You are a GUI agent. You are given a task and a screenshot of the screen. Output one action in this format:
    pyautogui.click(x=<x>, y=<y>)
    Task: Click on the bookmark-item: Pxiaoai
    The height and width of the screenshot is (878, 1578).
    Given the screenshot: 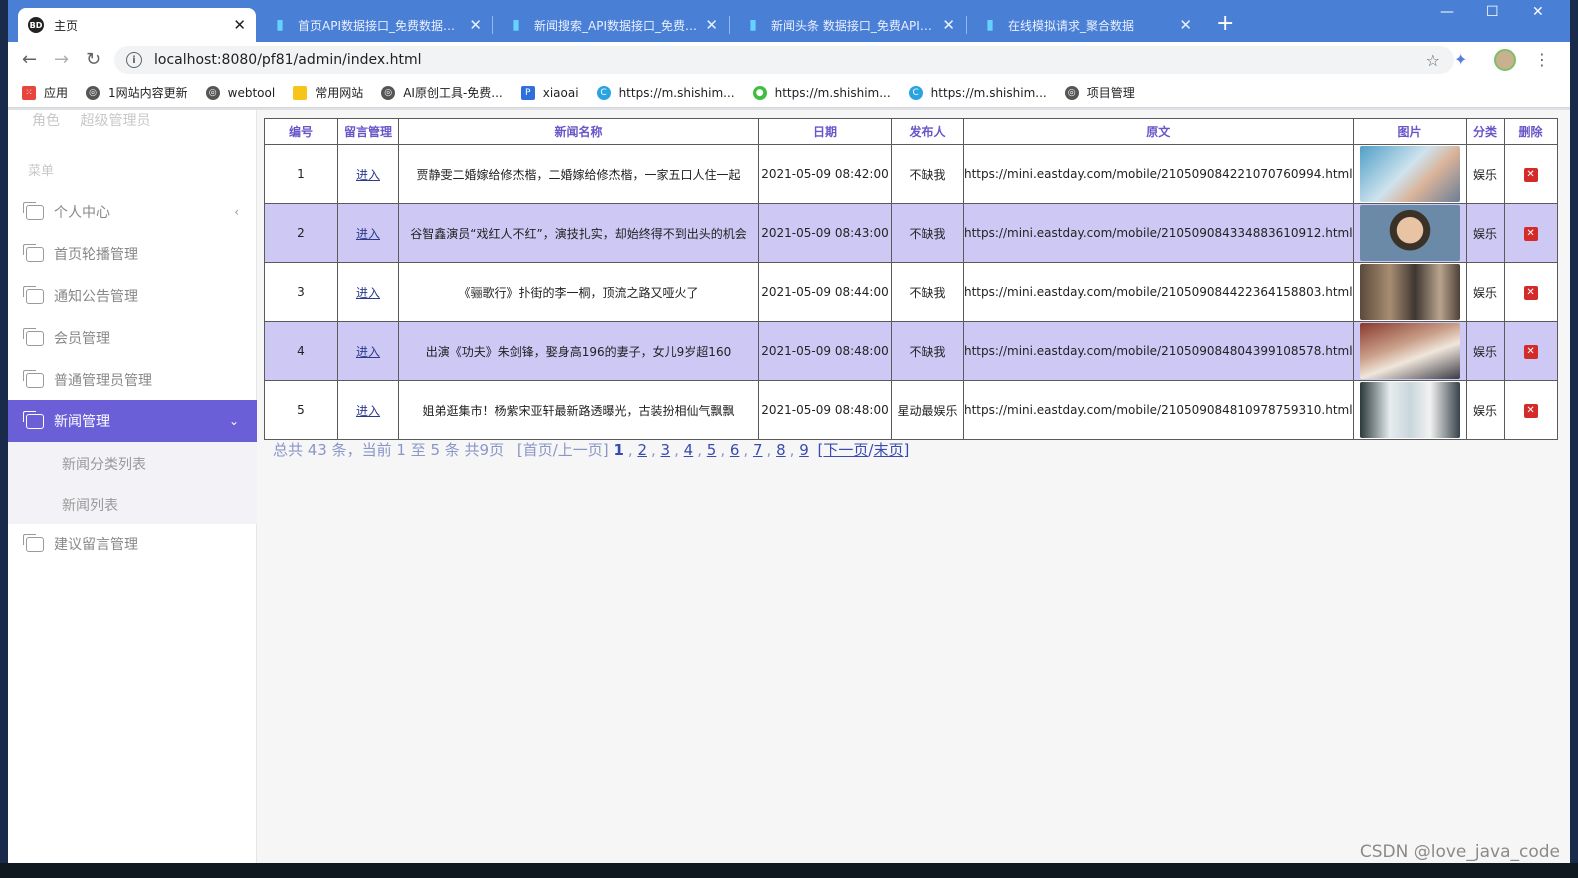 What is the action you would take?
    pyautogui.click(x=549, y=92)
    